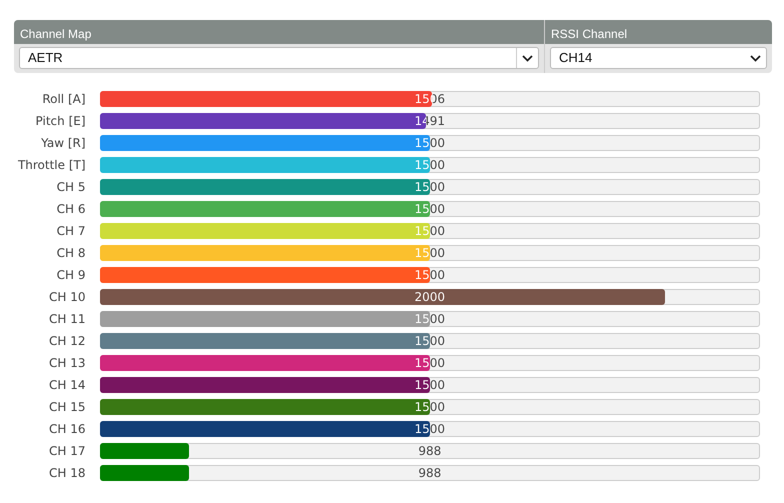 Image resolution: width=784 pixels, height=503 pixels. I want to click on channel-label: CH 18, so click(67, 473).